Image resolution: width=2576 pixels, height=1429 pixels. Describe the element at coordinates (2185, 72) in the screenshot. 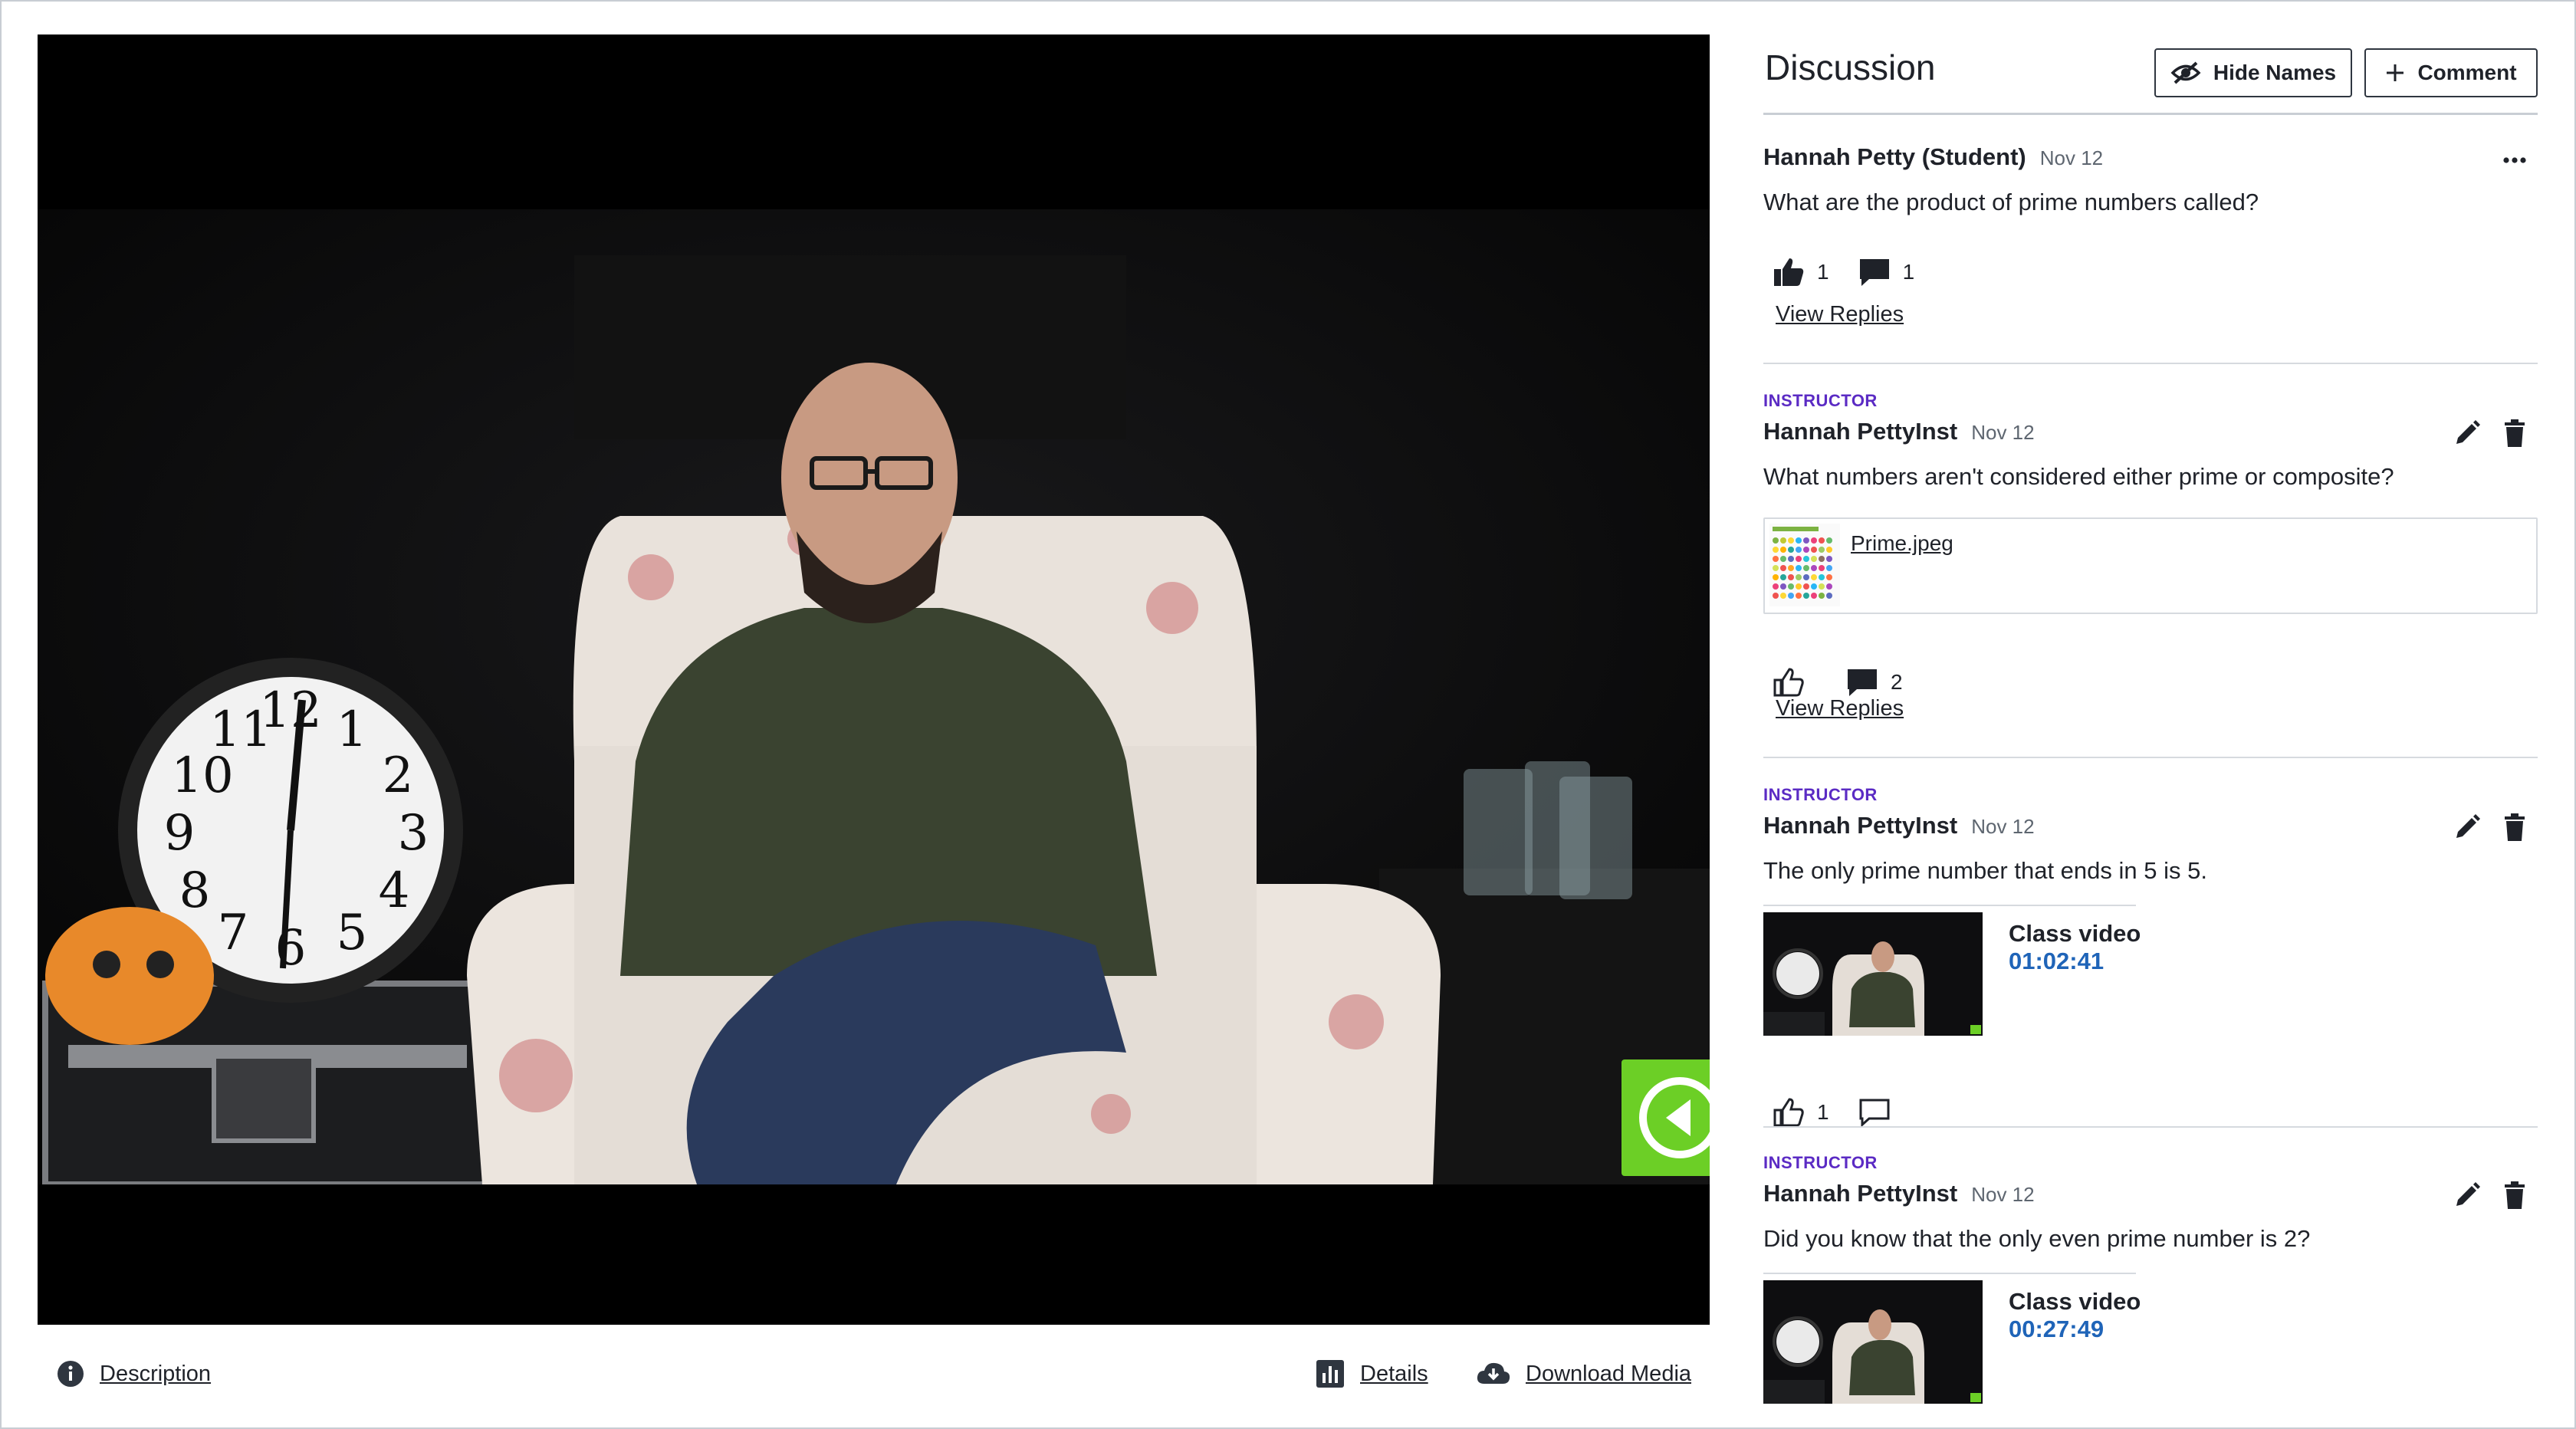

I see `eye-off-icon` at that location.